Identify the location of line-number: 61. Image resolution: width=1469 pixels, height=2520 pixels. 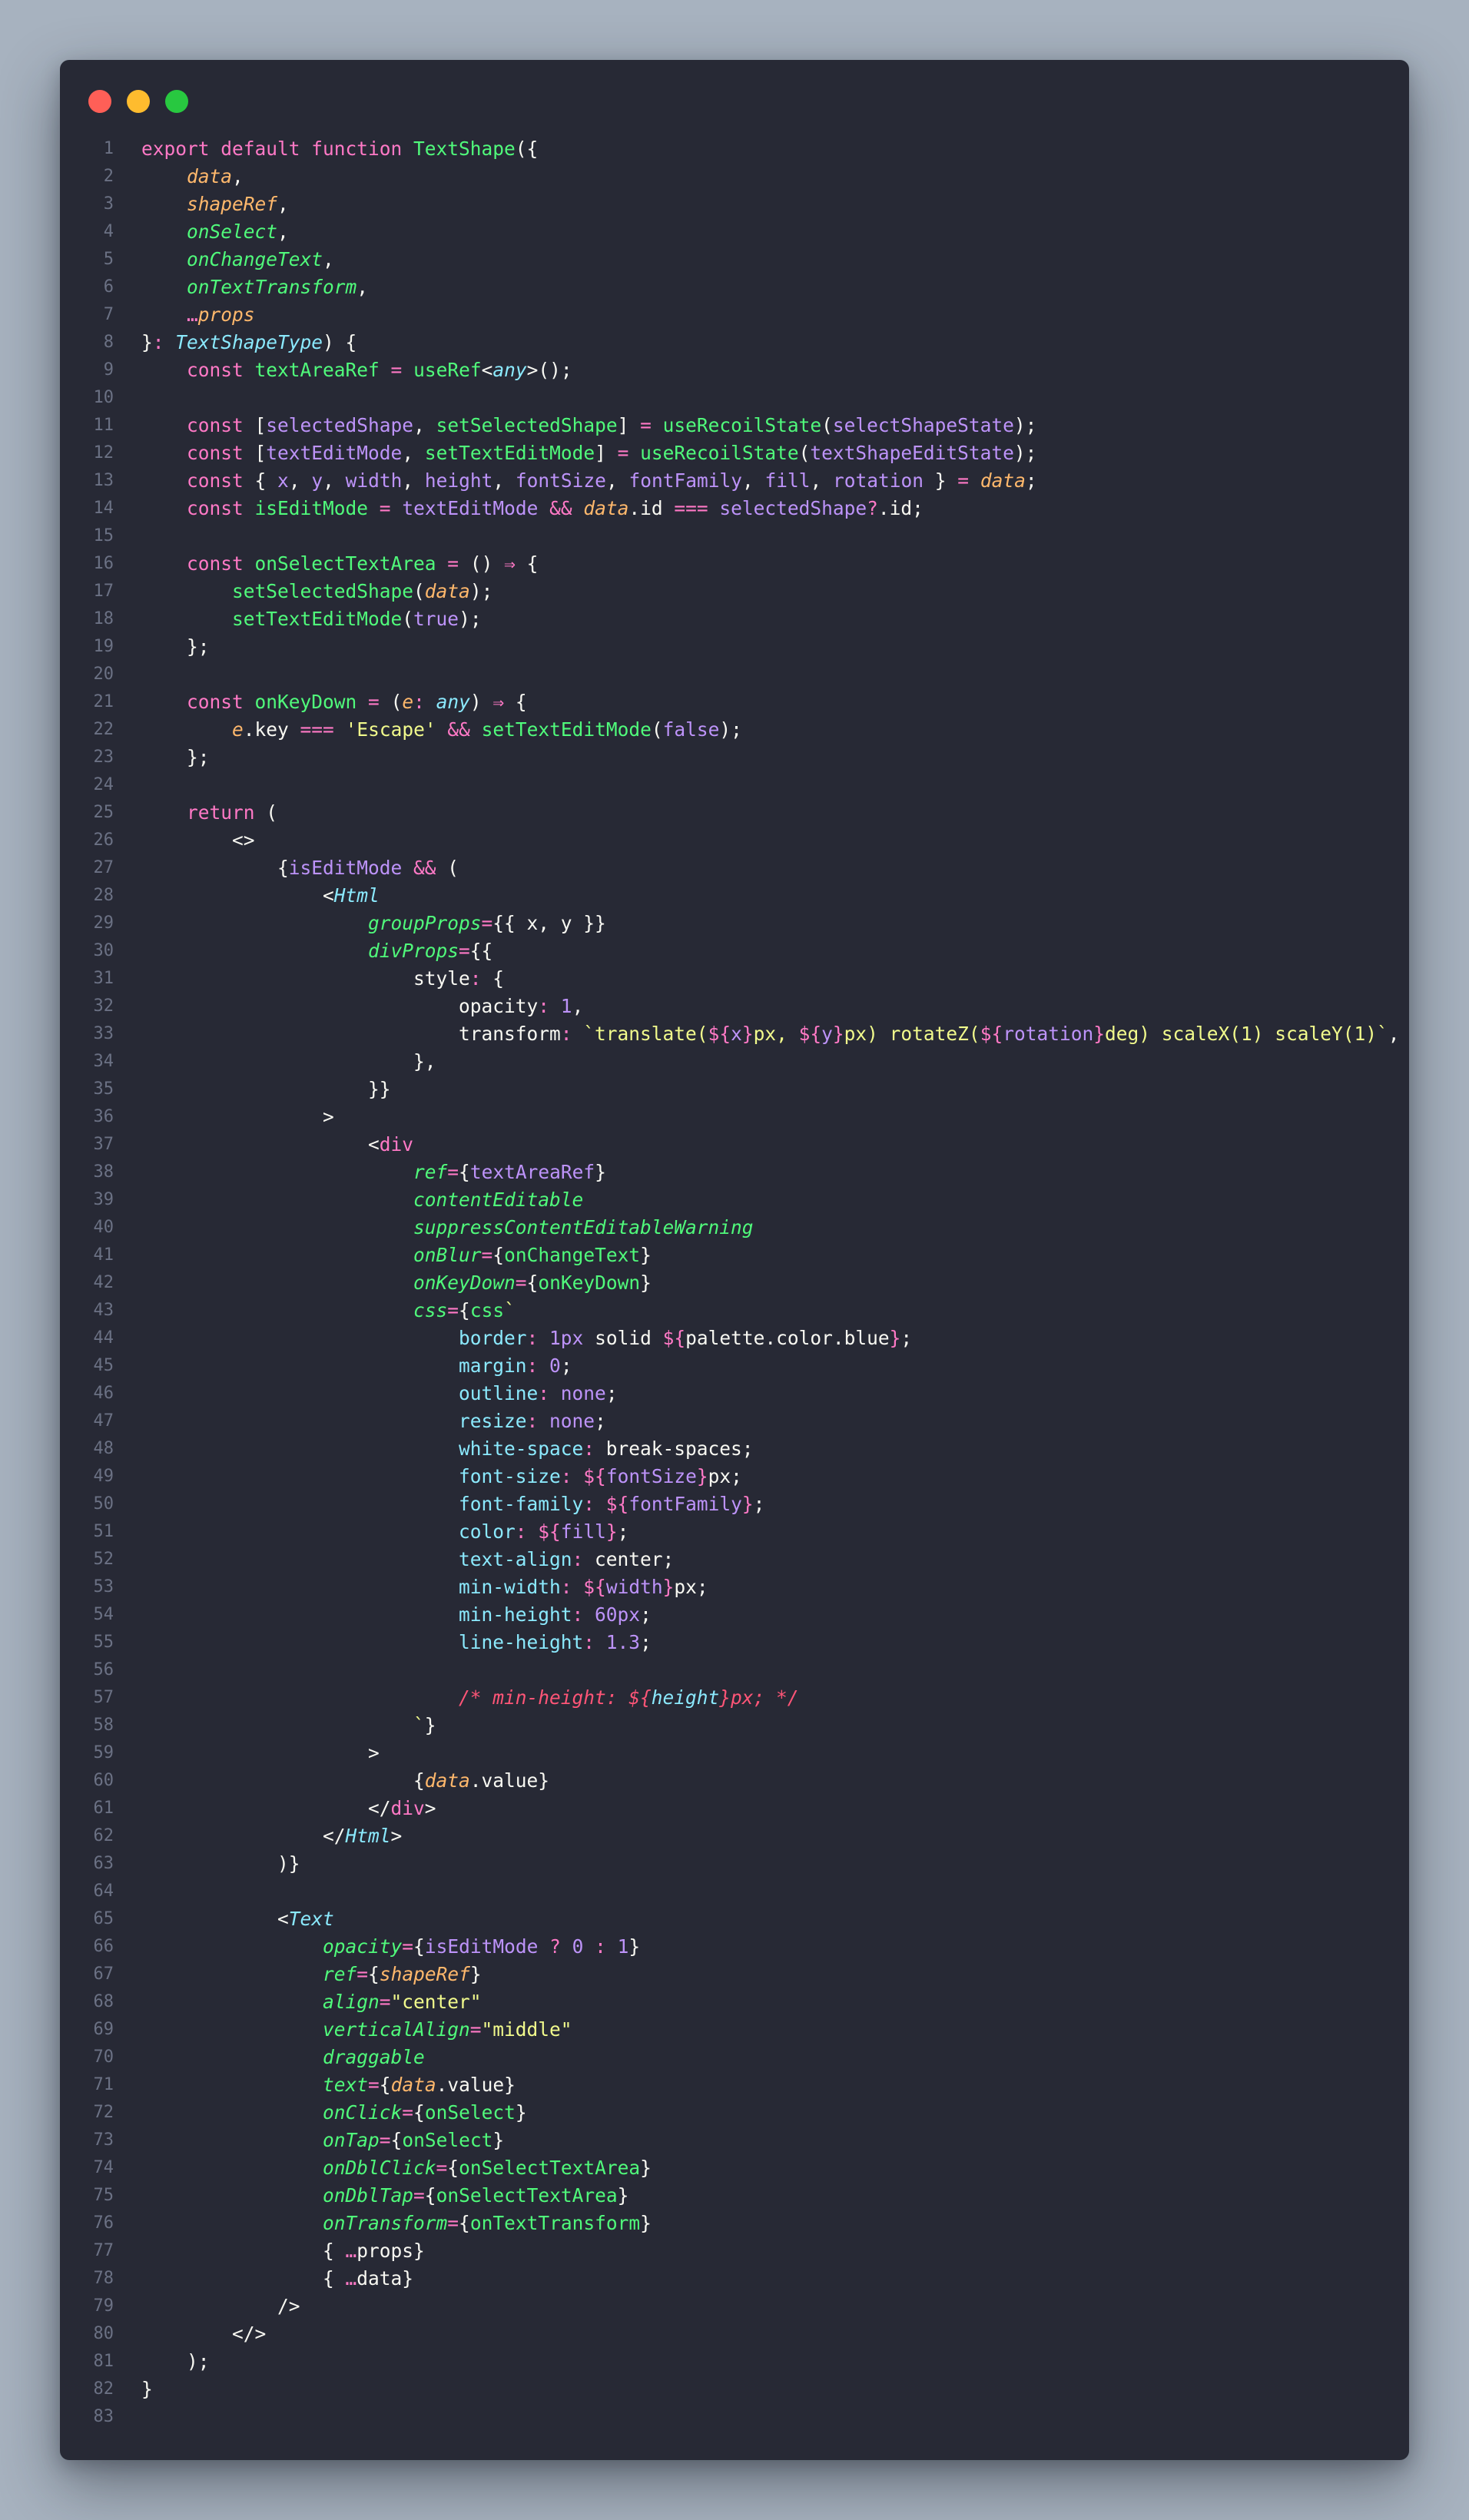
(103, 1809).